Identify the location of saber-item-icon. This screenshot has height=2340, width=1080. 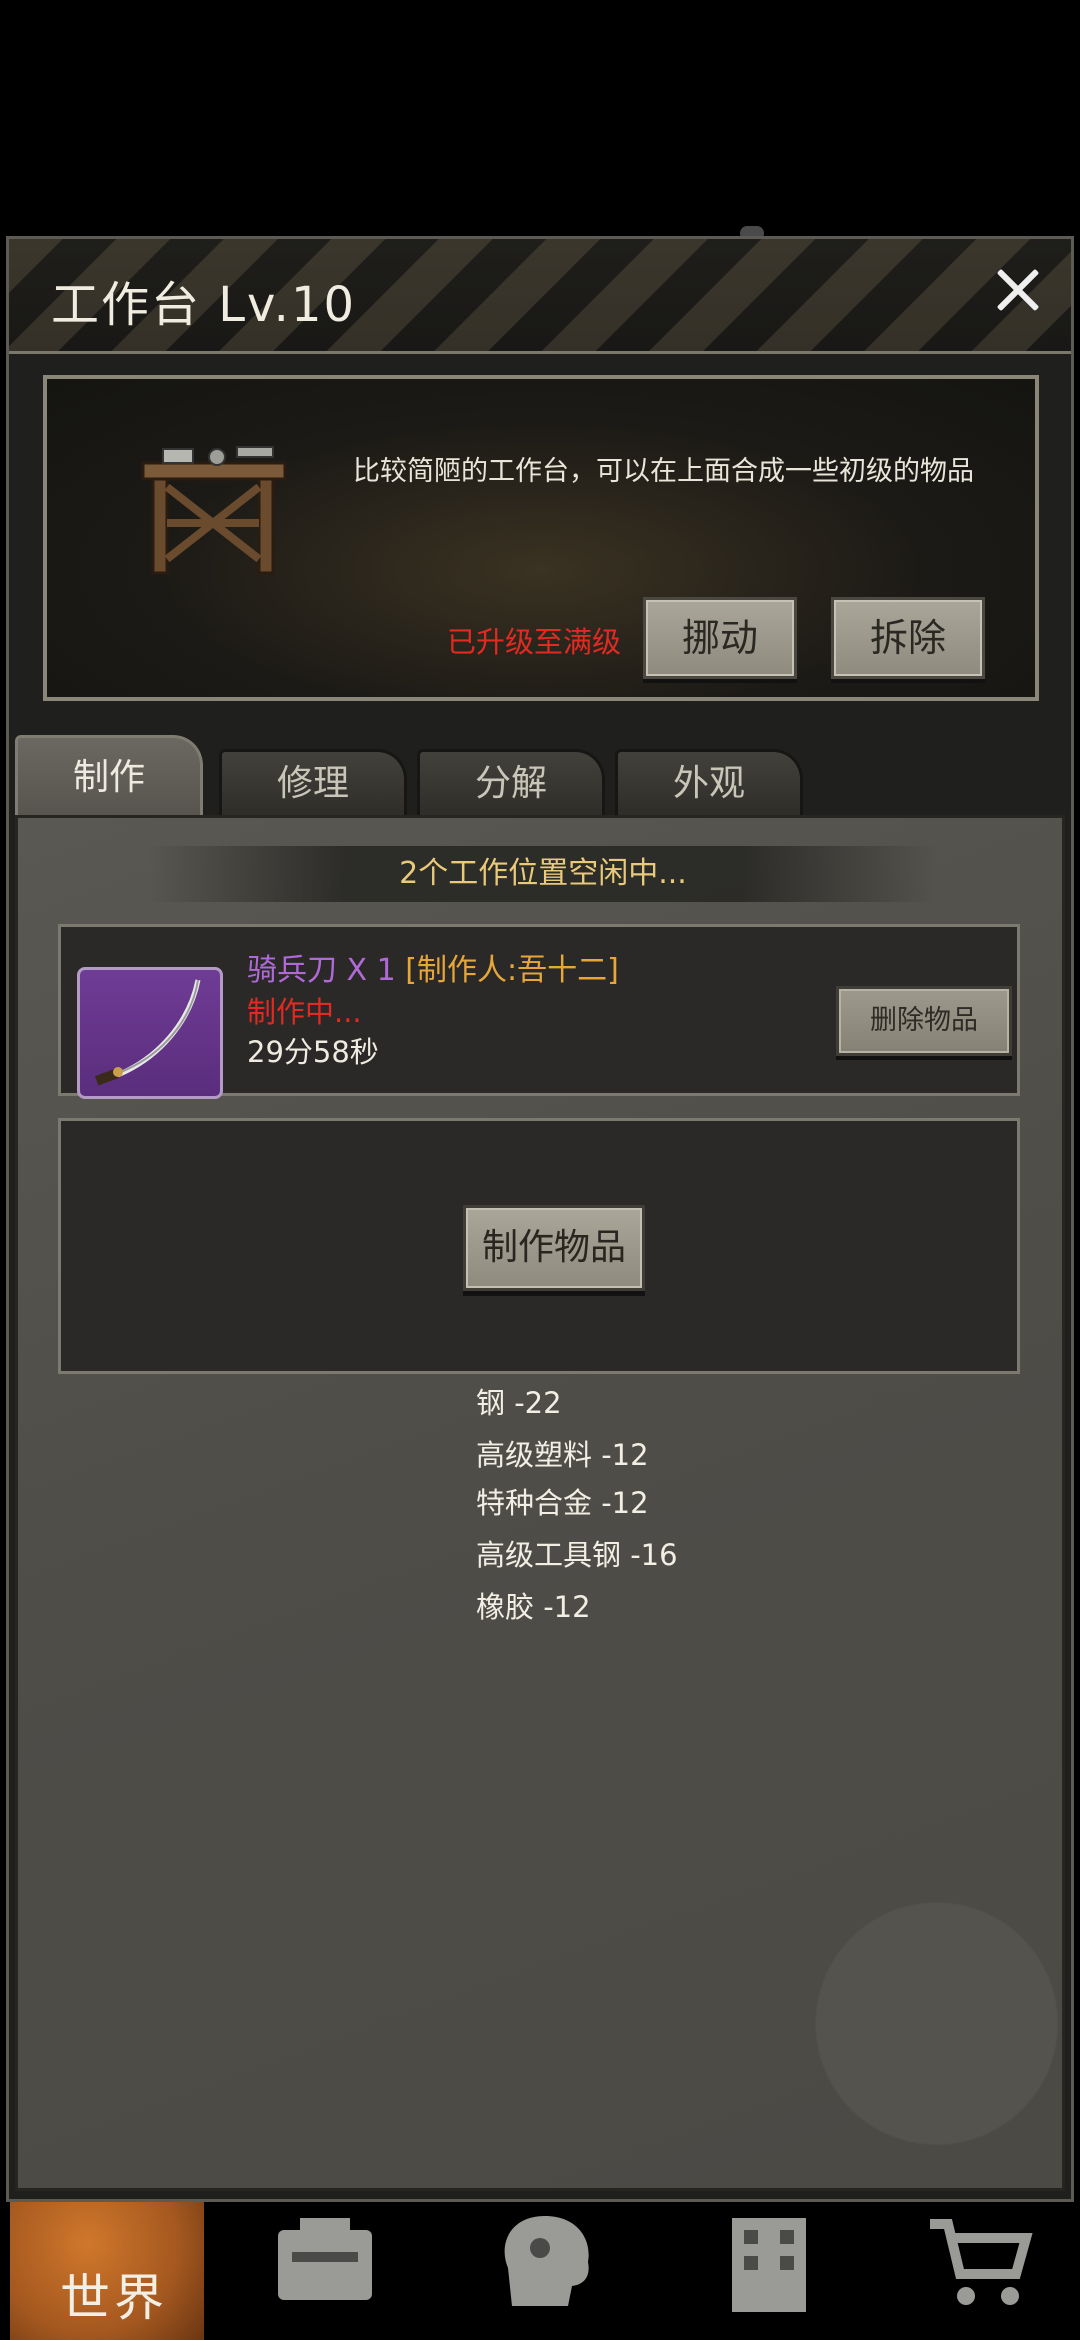
(150, 1033).